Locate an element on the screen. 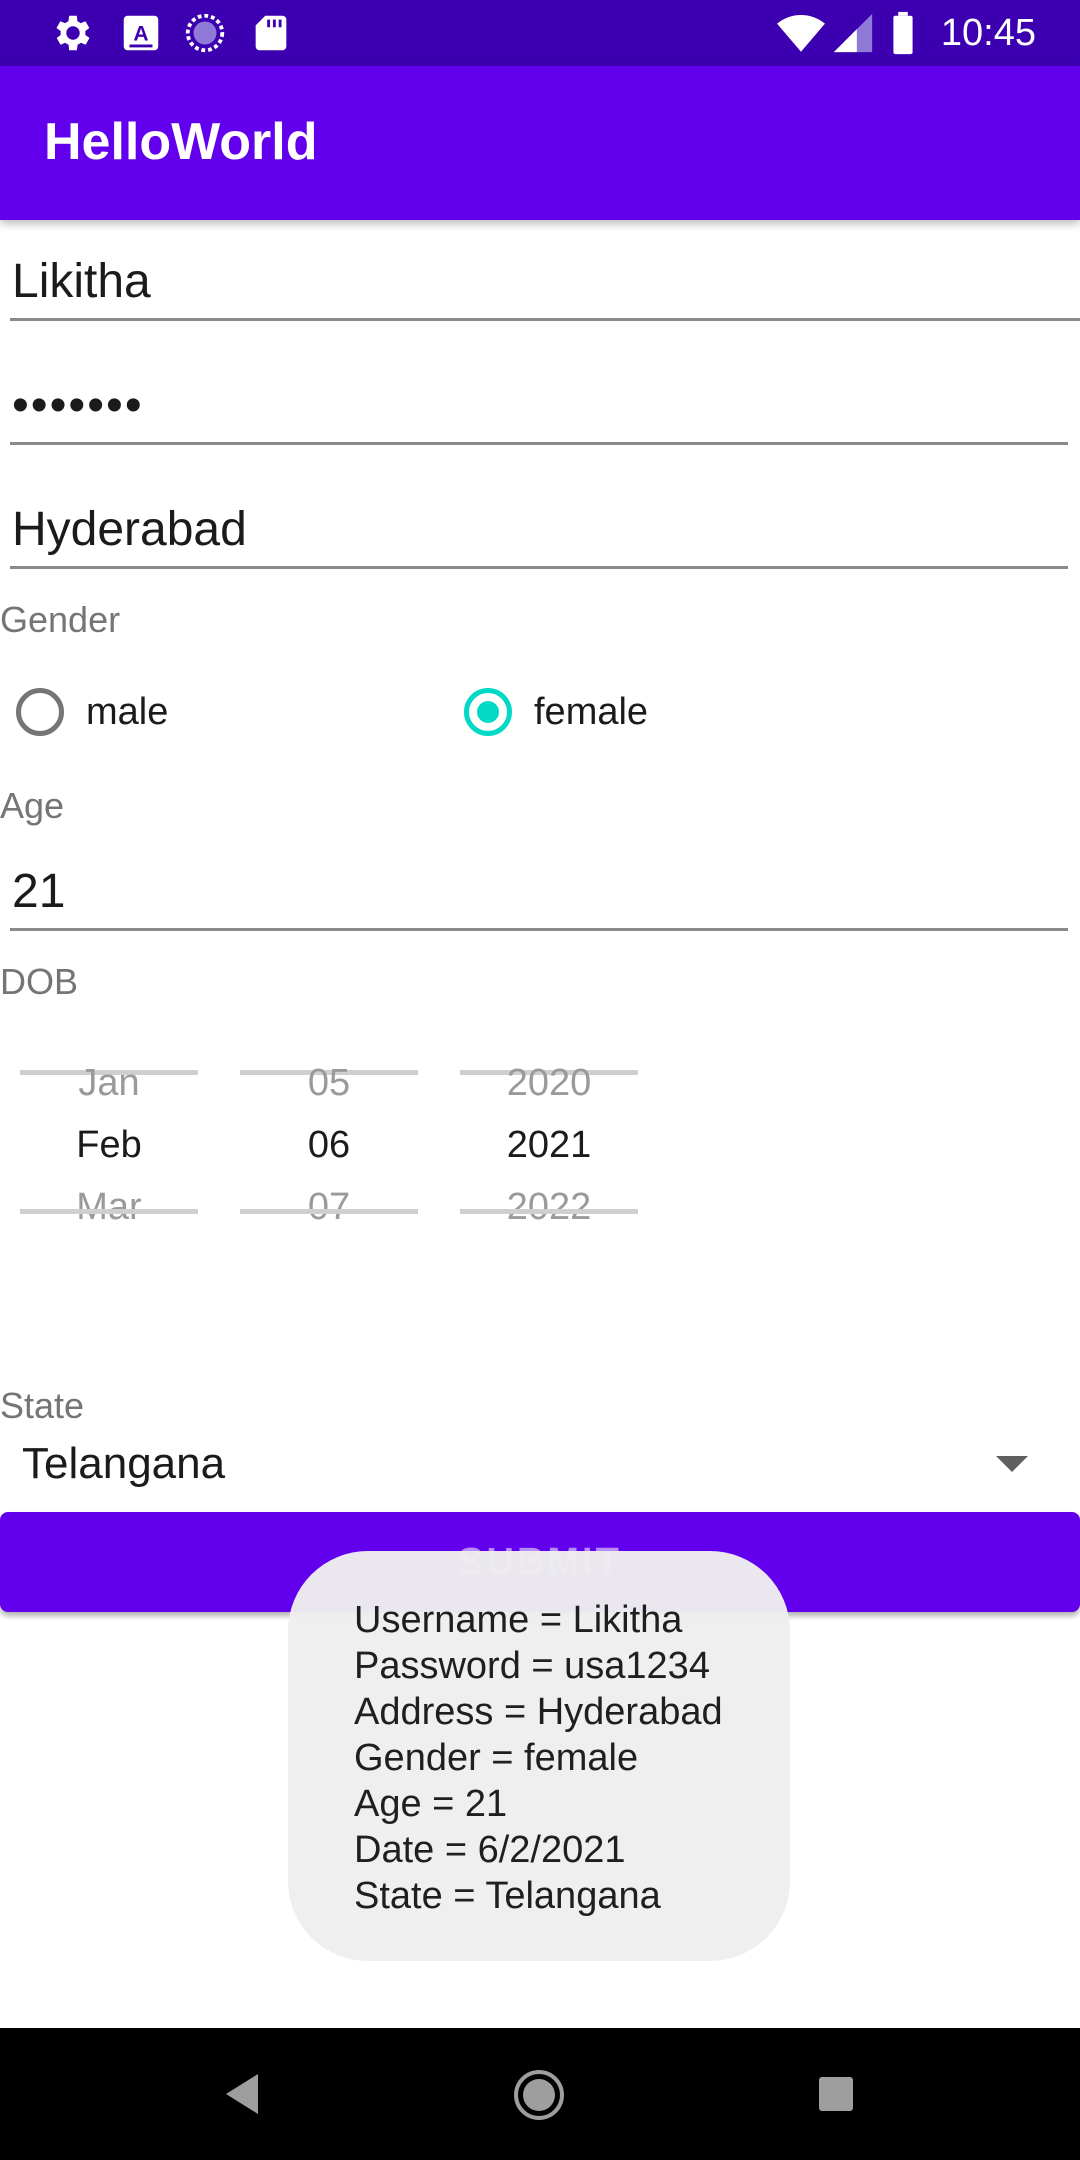 The height and width of the screenshot is (2160, 1080). app-bar: HelloWorld is located at coordinates (540, 143).